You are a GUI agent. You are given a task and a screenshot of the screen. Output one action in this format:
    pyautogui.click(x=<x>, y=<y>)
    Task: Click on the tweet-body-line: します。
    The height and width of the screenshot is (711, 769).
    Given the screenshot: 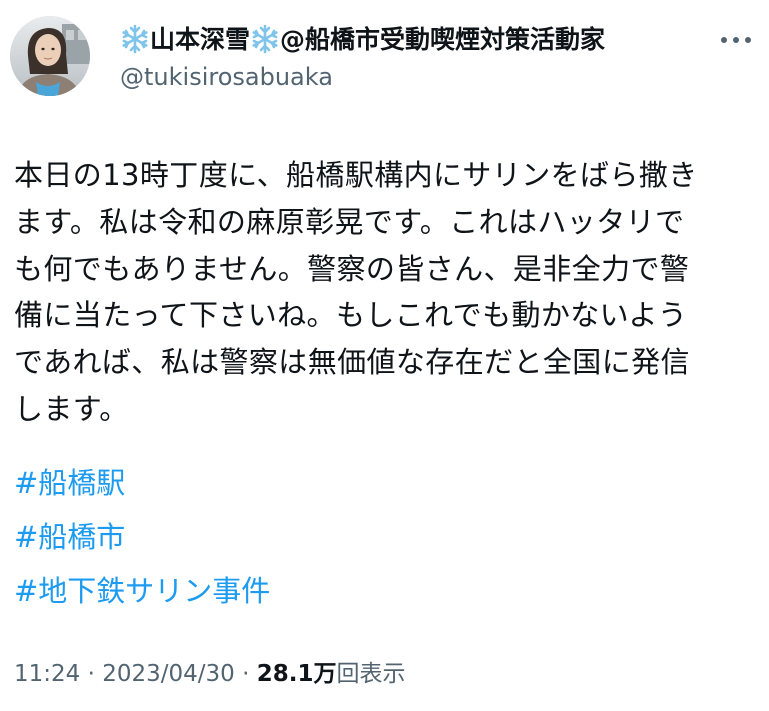 What is the action you would take?
    pyautogui.click(x=71, y=408)
    